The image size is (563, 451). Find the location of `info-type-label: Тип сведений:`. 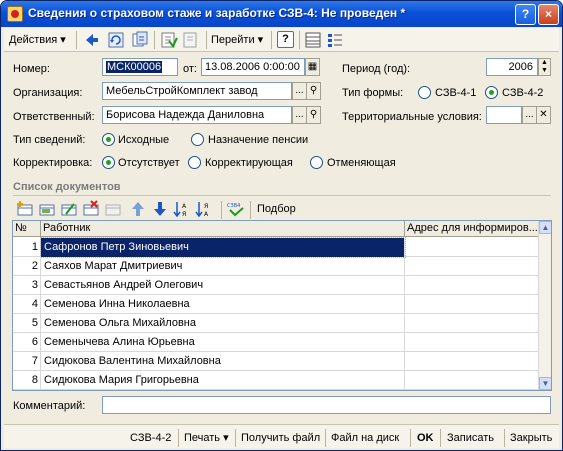

info-type-label: Тип сведений: is located at coordinates (49, 140).